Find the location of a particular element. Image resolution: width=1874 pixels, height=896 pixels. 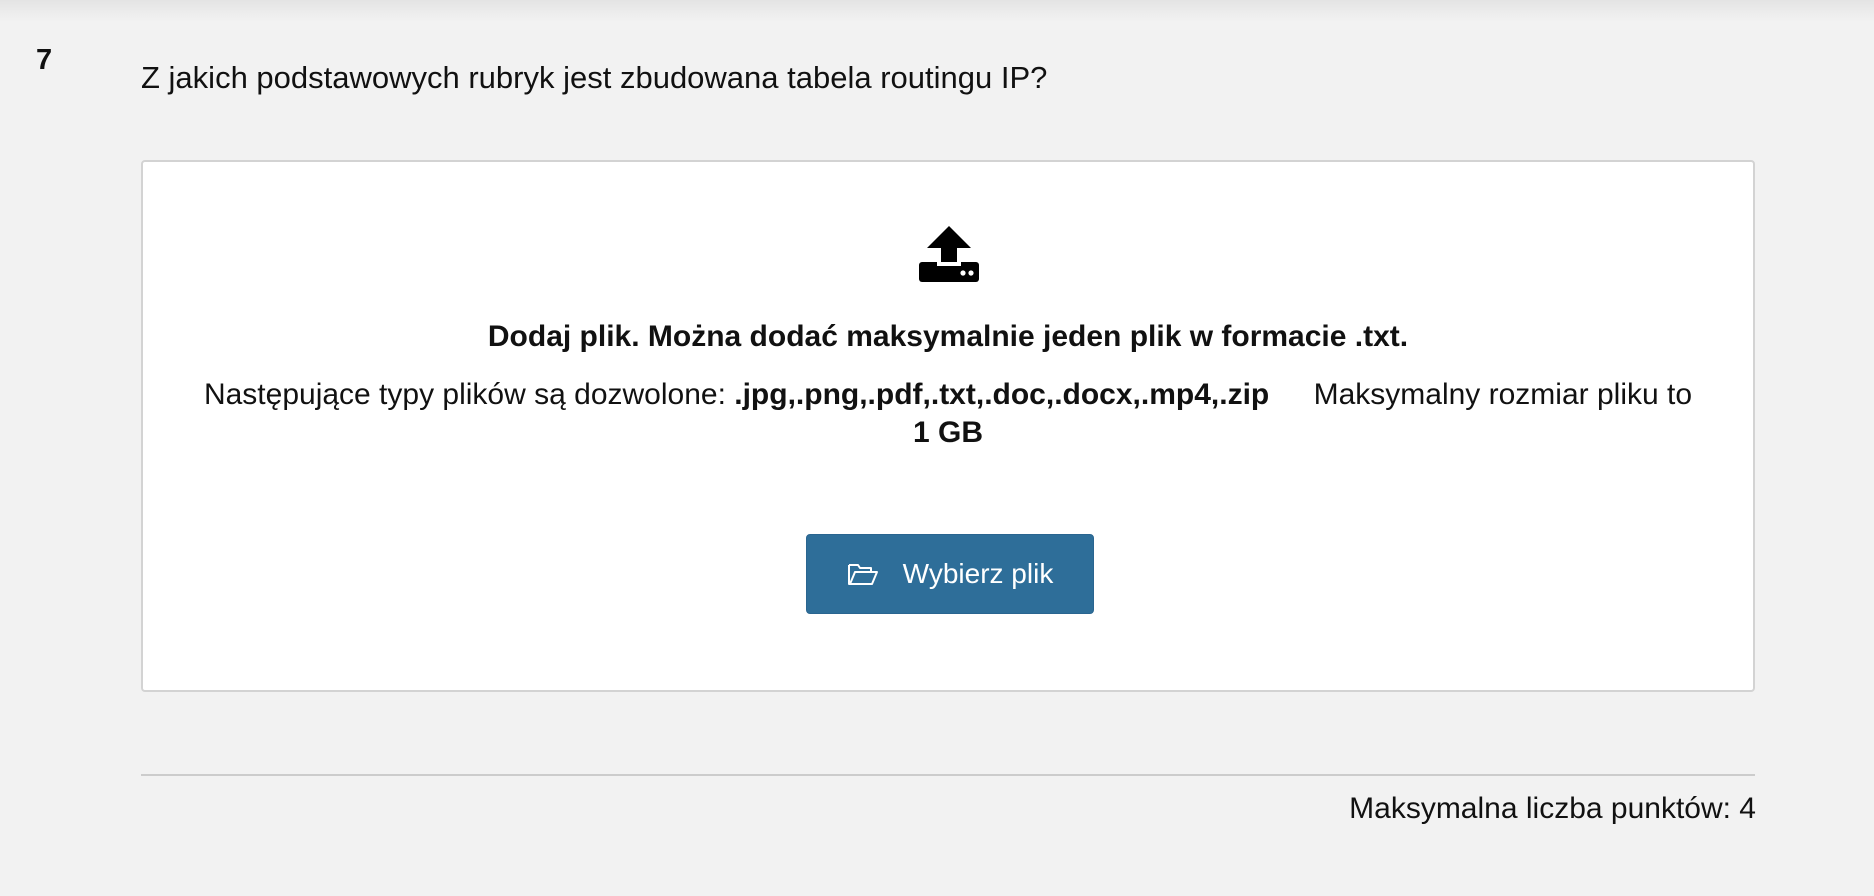

allowed-types: .jpg,.png,.pdf,.txt,.doc,.docx,.mp4,.zip is located at coordinates (1002, 394).